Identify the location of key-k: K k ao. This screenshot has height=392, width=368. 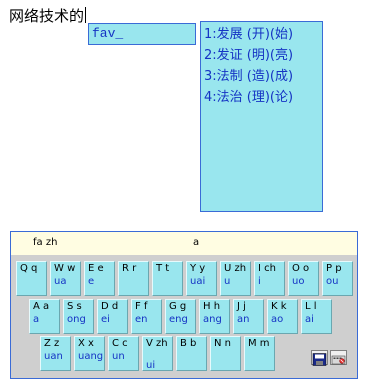
(282, 316).